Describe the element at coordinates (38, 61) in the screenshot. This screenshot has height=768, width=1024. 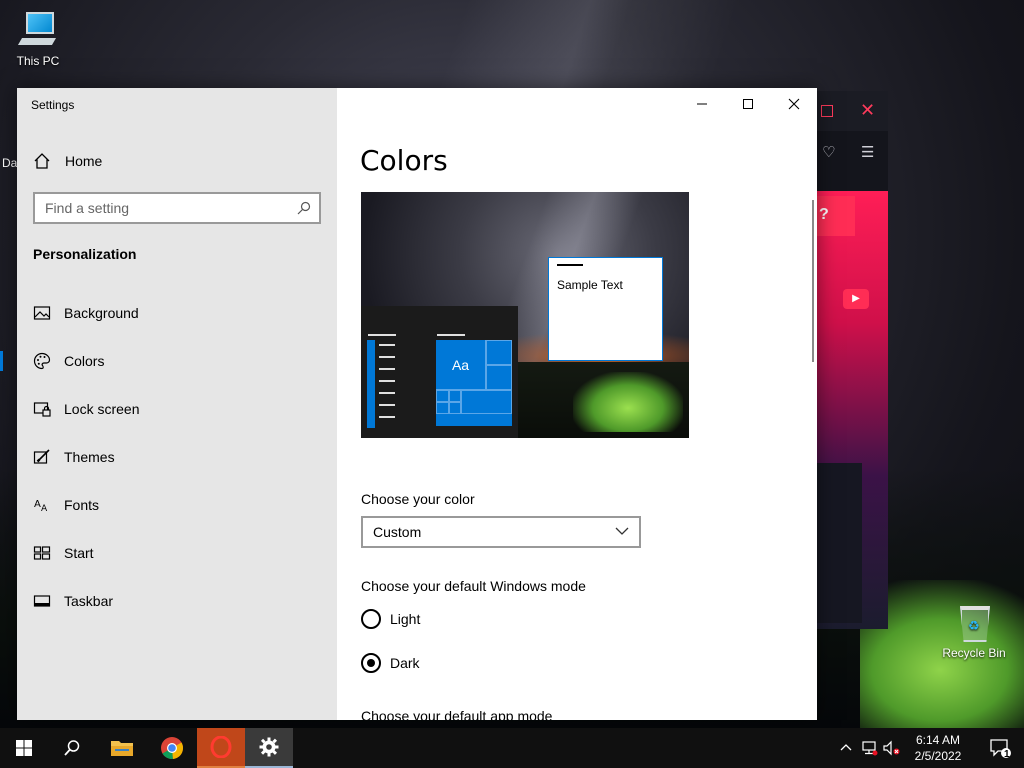
I see `this-pc-label: This PC` at that location.